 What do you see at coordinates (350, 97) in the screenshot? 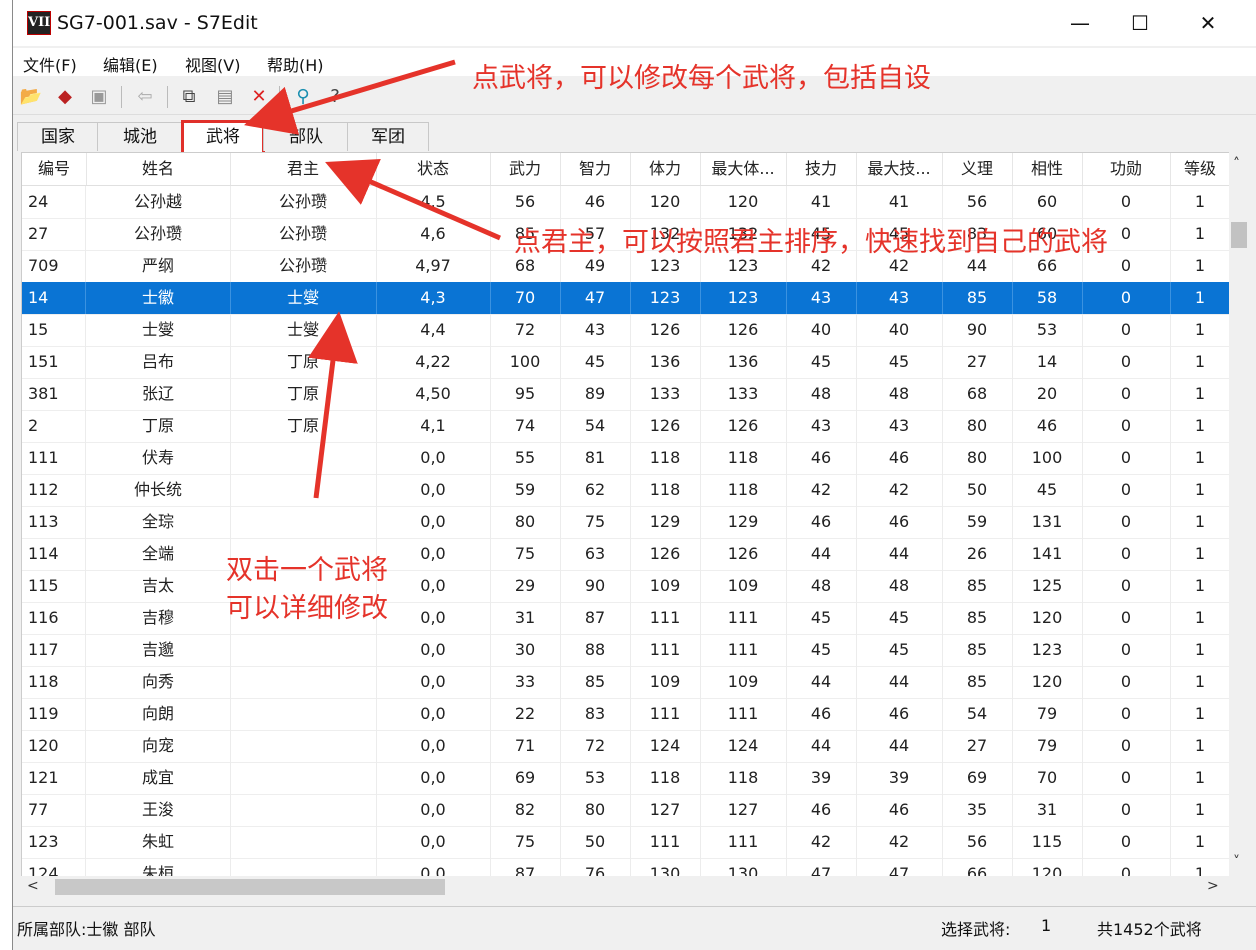
I see `arrow-to-generals-tab` at bounding box center [350, 97].